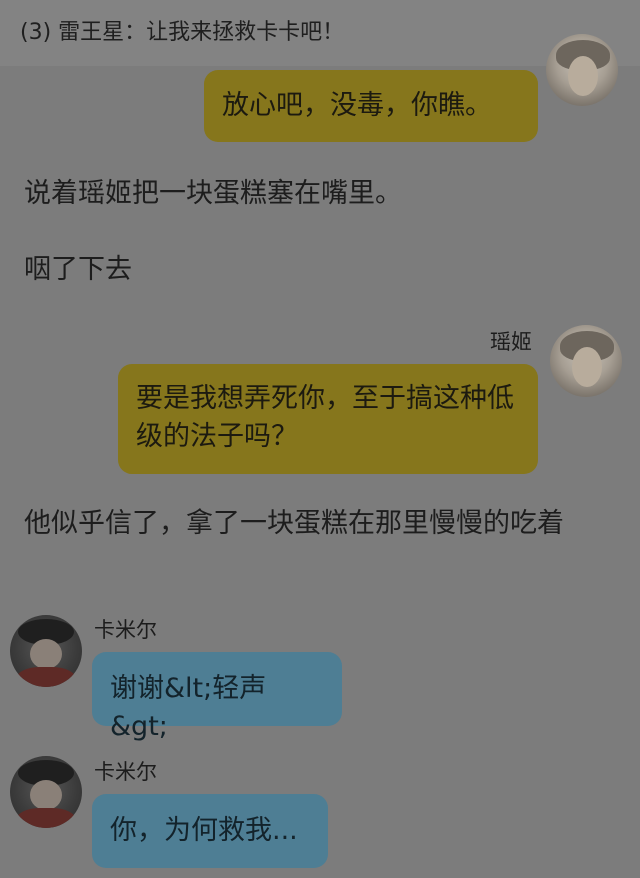  Describe the element at coordinates (294, 523) in the screenshot. I see `narration-text: 他似乎信了，拿了一块蛋糕在那里慢慢的吃着` at that location.